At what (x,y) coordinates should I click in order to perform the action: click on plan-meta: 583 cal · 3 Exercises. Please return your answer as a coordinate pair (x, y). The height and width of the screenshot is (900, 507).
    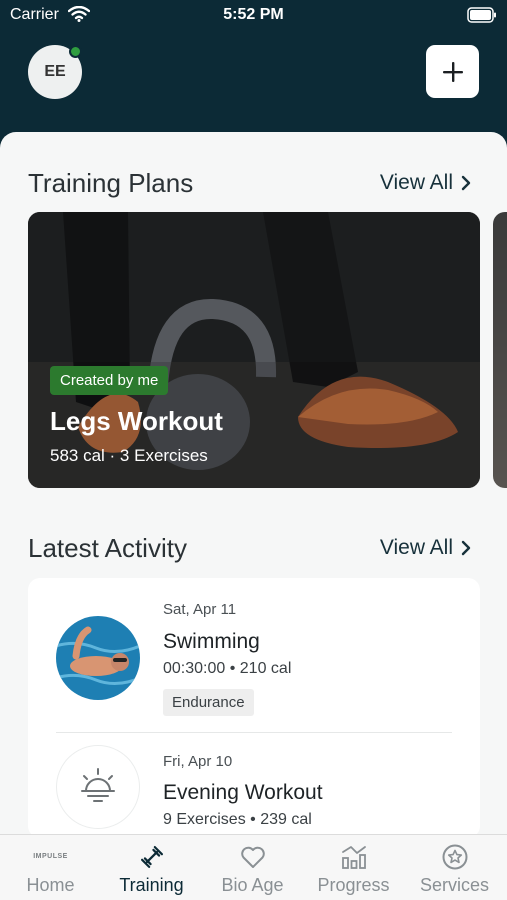
    Looking at the image, I should click on (129, 455).